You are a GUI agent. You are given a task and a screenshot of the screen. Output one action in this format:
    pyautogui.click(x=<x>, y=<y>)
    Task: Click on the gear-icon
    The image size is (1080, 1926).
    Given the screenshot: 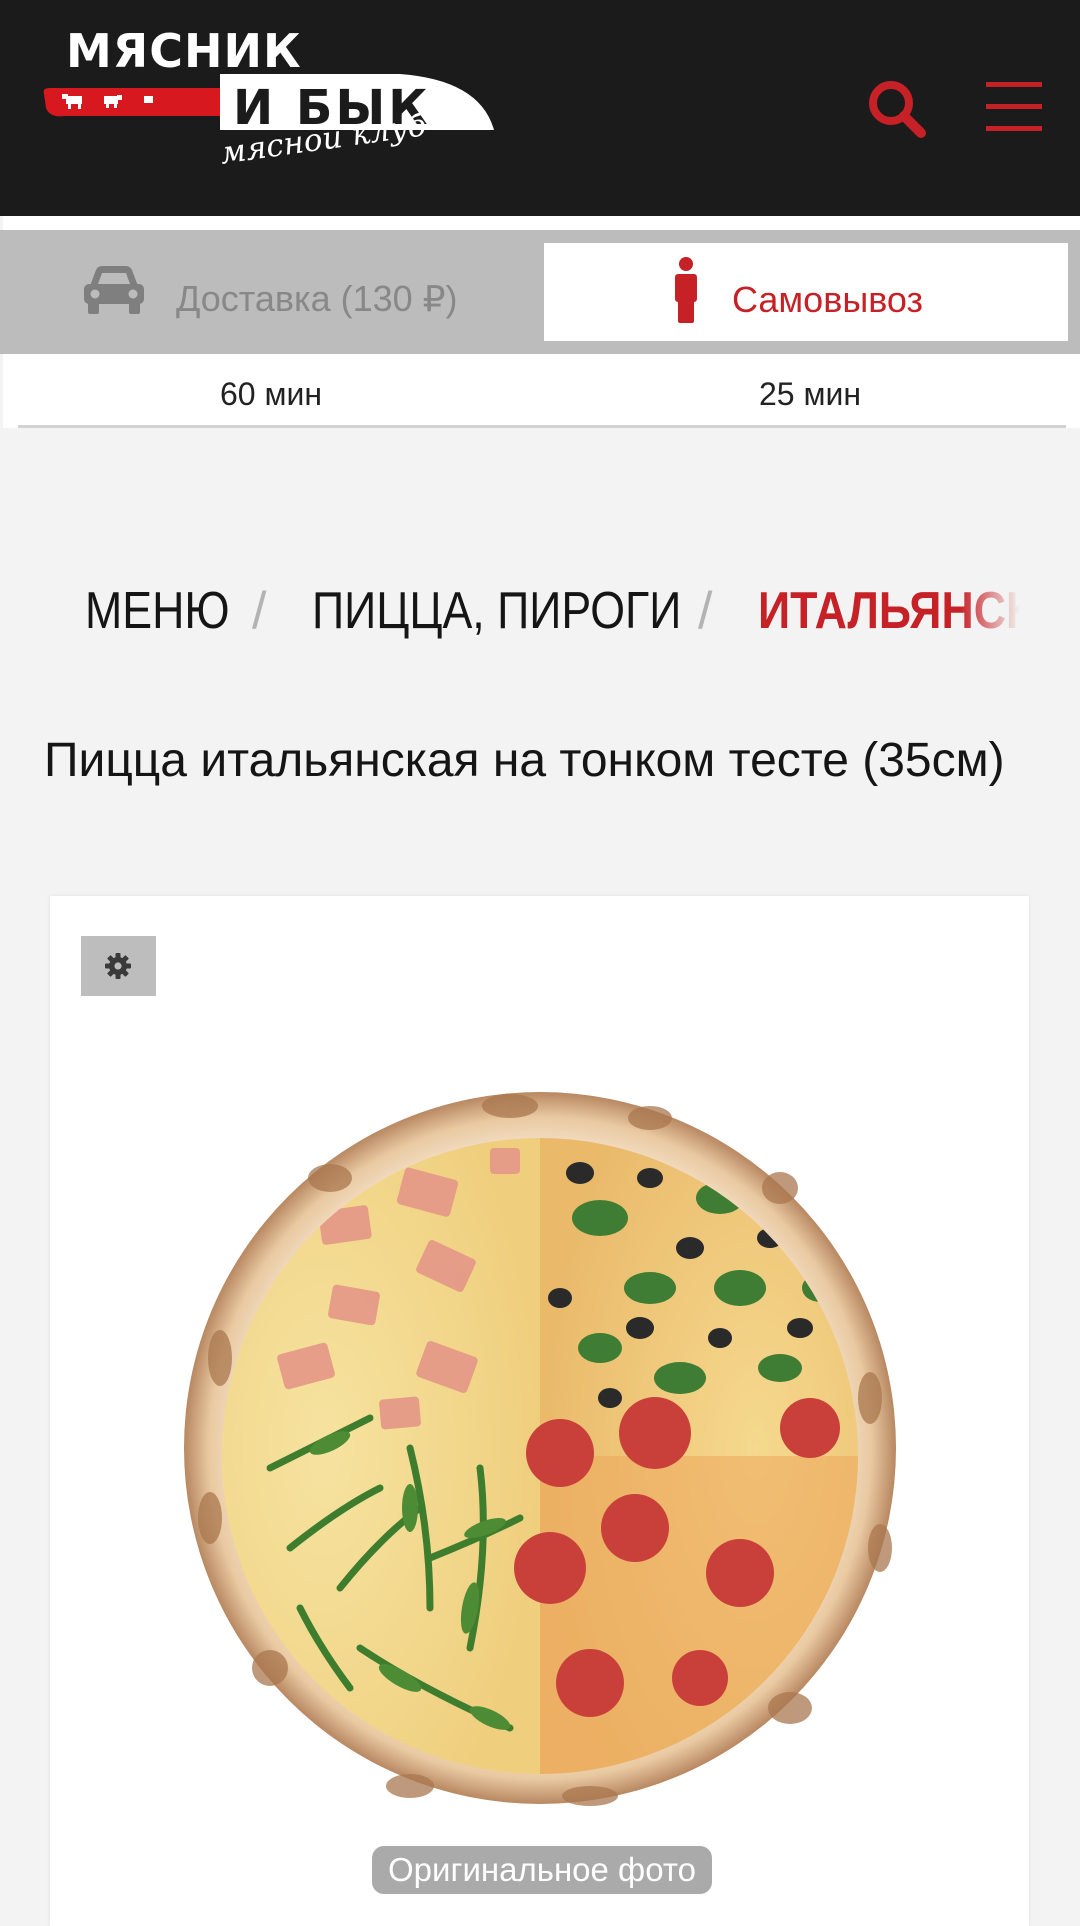 What is the action you would take?
    pyautogui.click(x=118, y=966)
    